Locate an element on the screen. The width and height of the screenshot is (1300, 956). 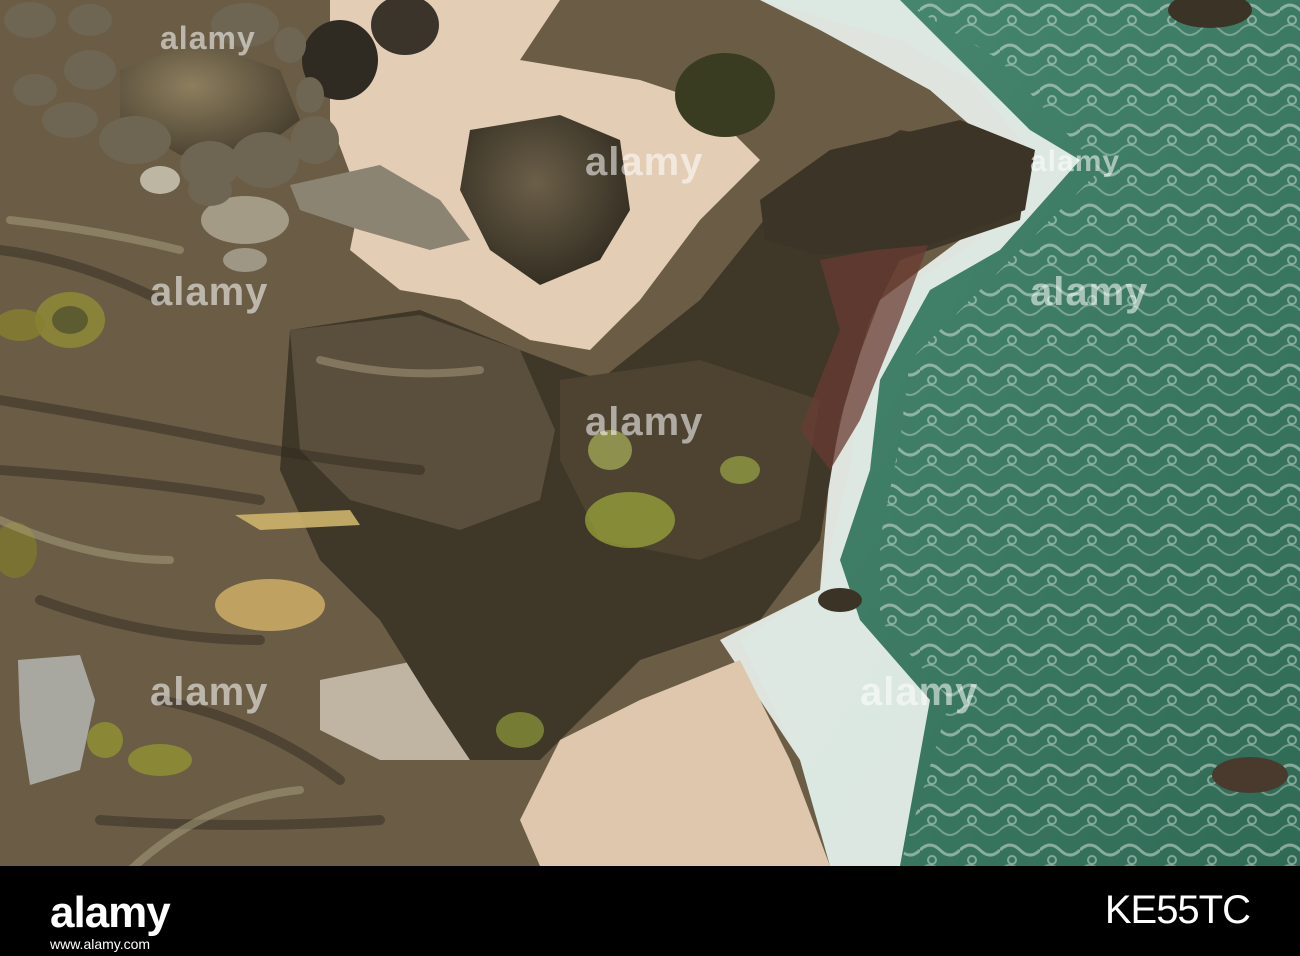
brand-logo: alamy is located at coordinates (110, 913).